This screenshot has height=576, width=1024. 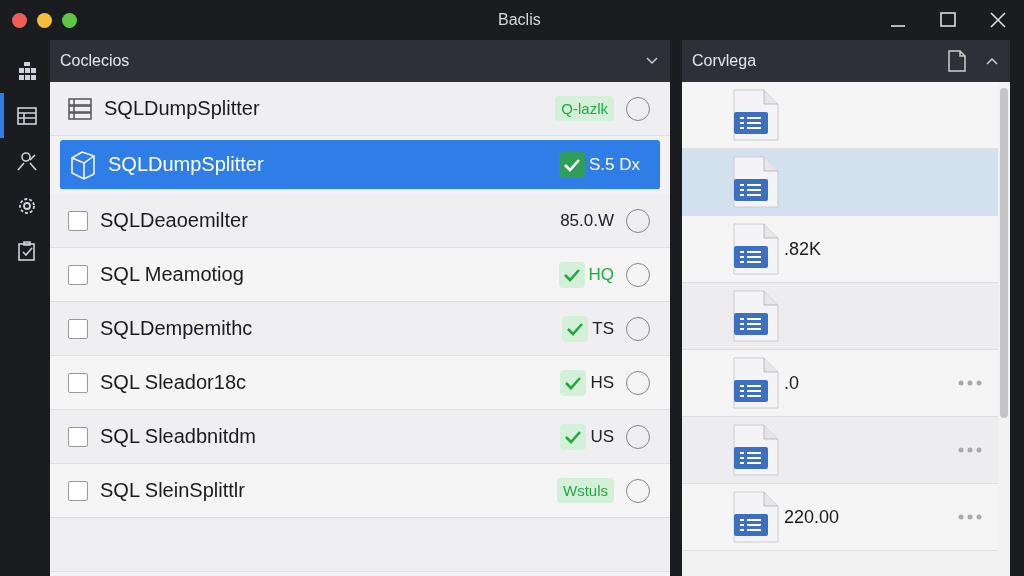 I want to click on list-row: SQLDumpSplitter S.5 Dx, so click(x=360, y=165).